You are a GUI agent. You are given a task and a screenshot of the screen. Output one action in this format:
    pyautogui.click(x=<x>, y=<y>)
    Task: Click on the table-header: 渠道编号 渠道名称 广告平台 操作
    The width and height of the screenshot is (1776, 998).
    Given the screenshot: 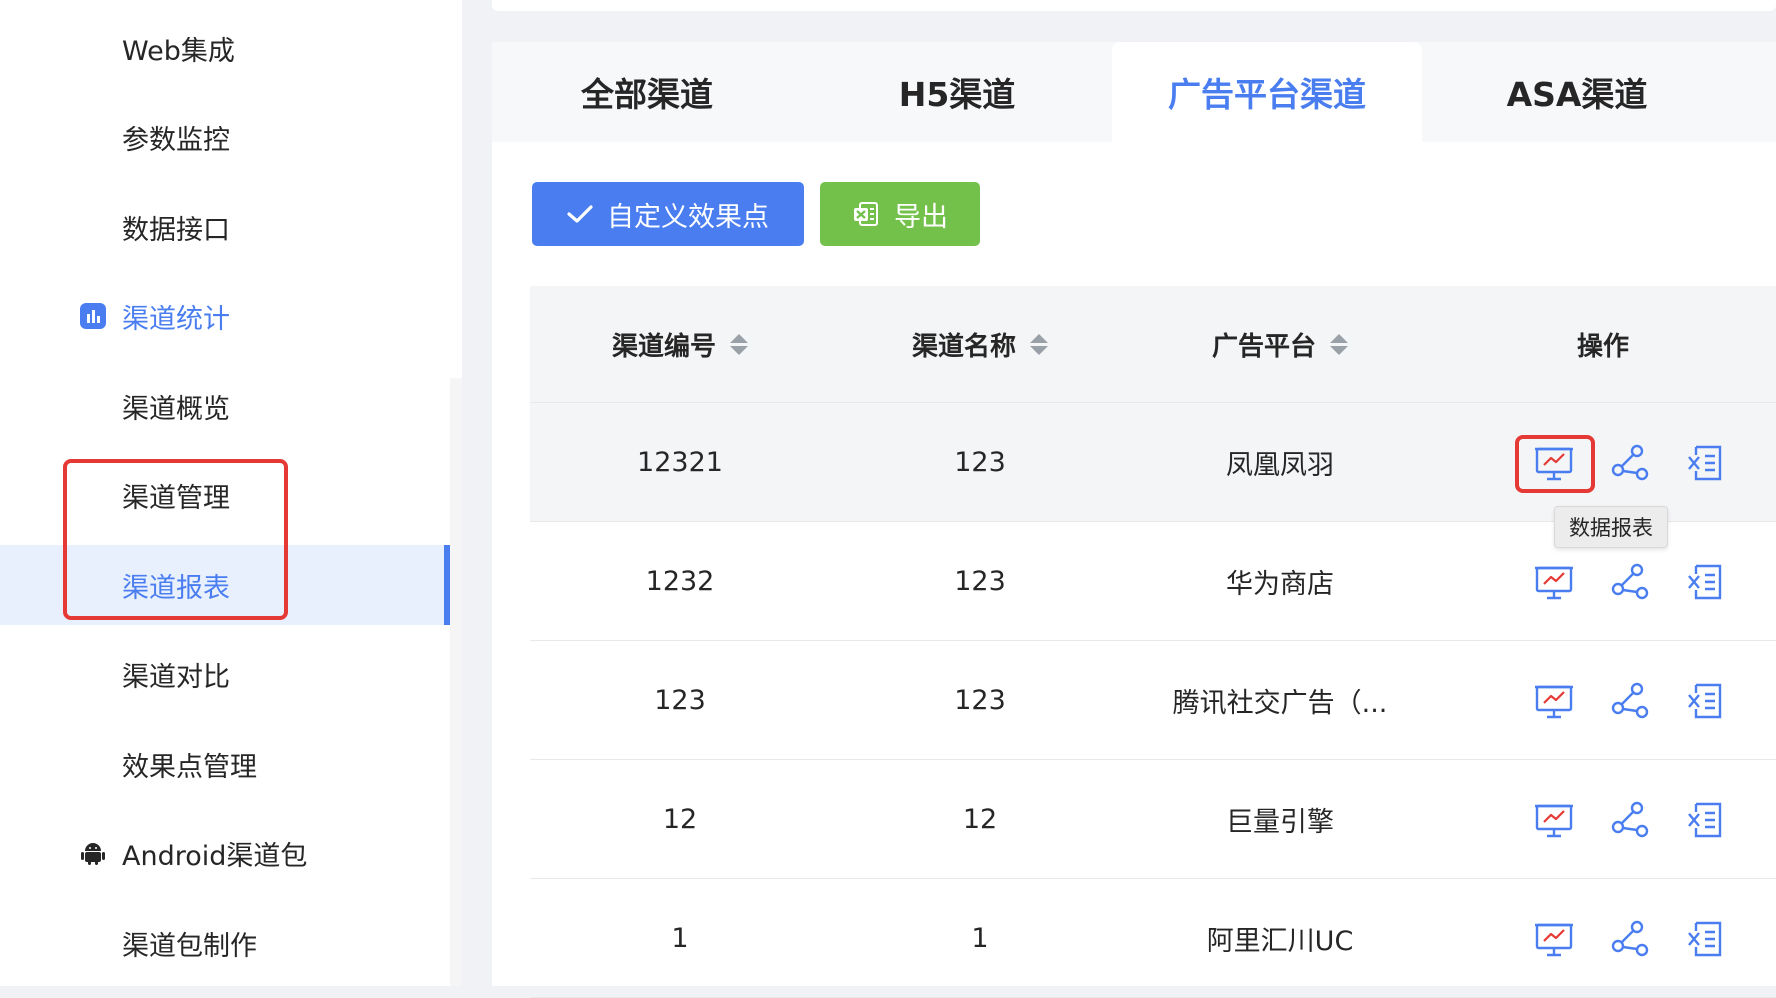 What is the action you would take?
    pyautogui.click(x=1153, y=344)
    